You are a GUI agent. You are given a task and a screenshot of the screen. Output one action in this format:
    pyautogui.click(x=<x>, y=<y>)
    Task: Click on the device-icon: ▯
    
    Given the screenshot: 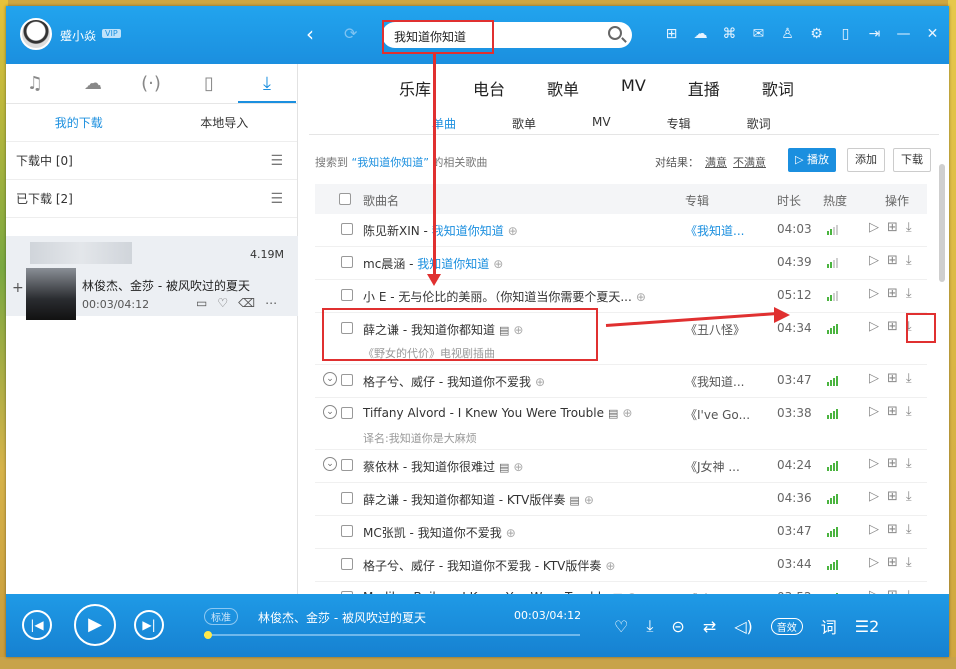 What is the action you would take?
    pyautogui.click(x=209, y=83)
    